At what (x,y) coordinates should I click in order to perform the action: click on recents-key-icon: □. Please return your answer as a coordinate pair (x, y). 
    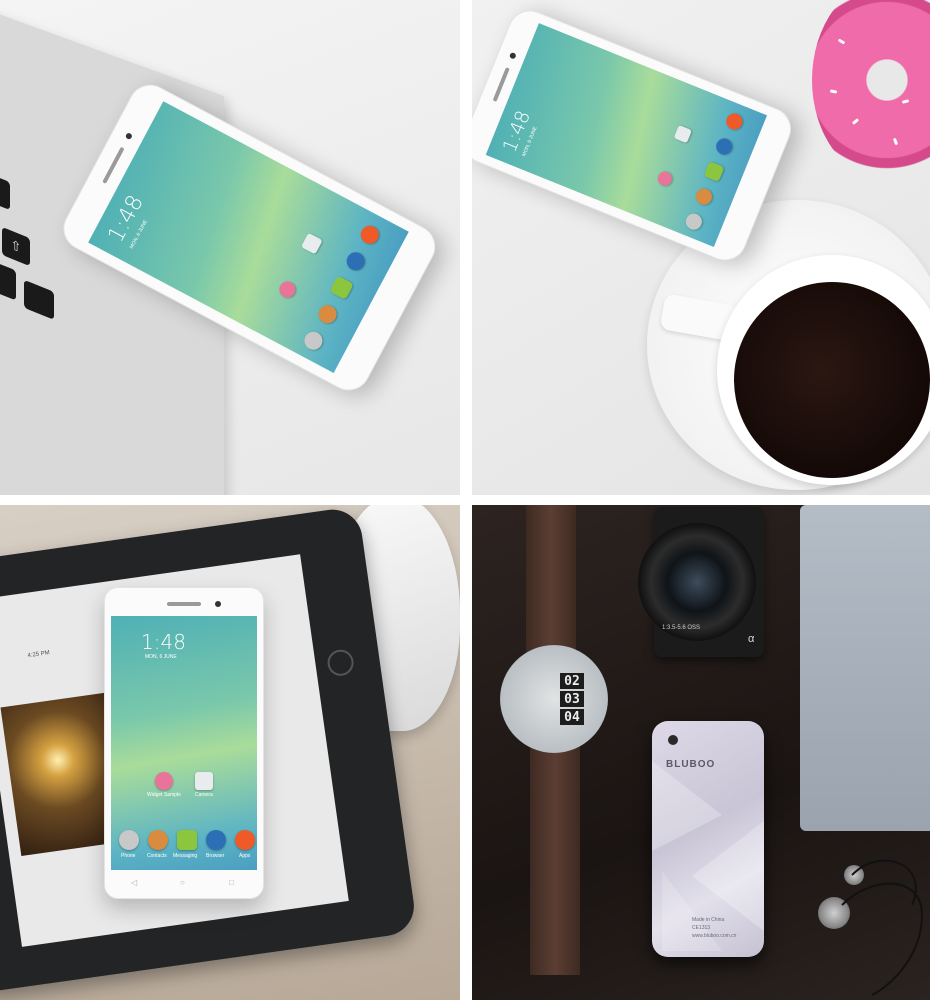
    Looking at the image, I should click on (231, 882).